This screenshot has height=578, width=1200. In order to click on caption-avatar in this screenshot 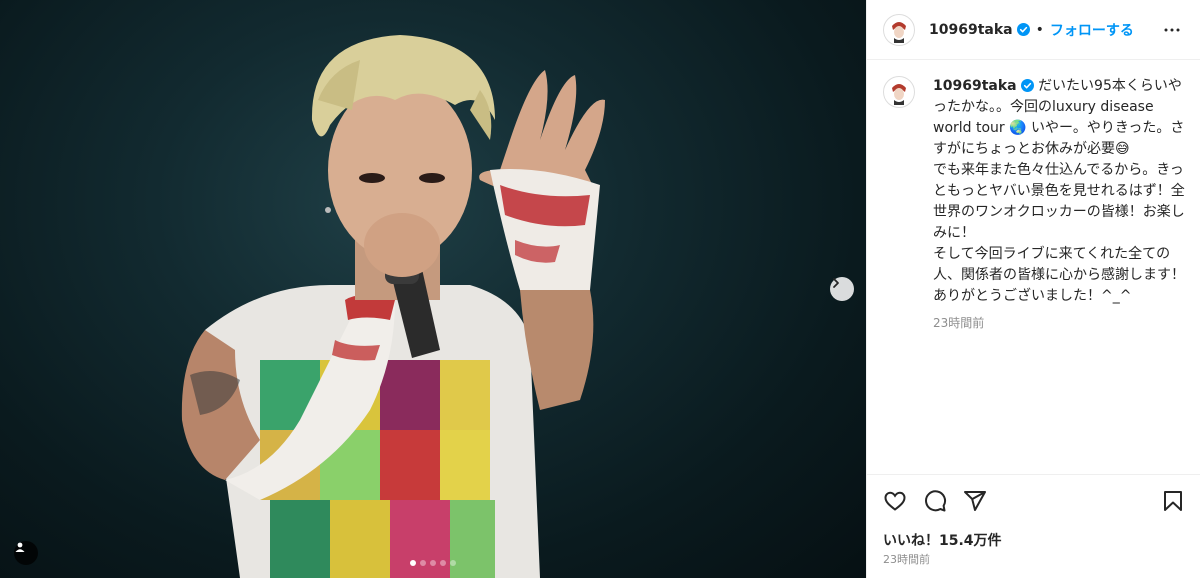, I will do `click(899, 92)`.